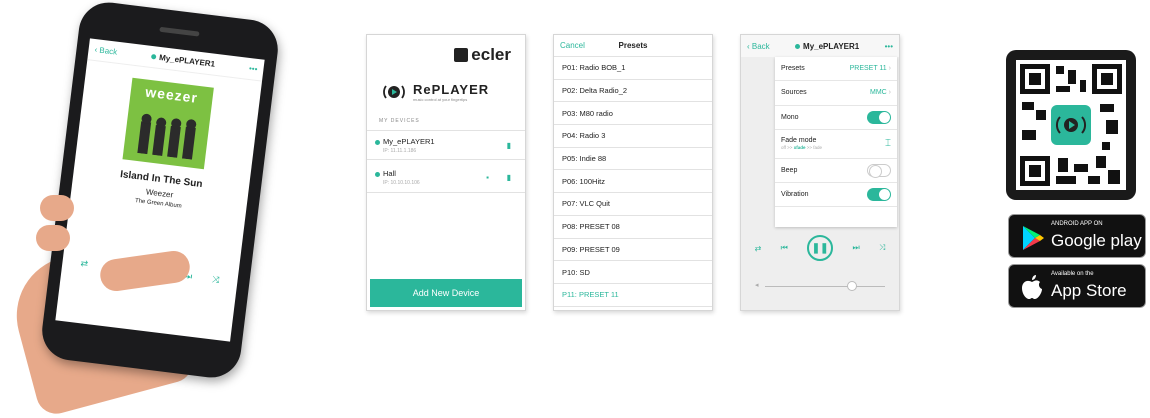 Image resolution: width=1150 pixels, height=418 pixels. Describe the element at coordinates (879, 195) in the screenshot. I see `vibration-toggle` at that location.